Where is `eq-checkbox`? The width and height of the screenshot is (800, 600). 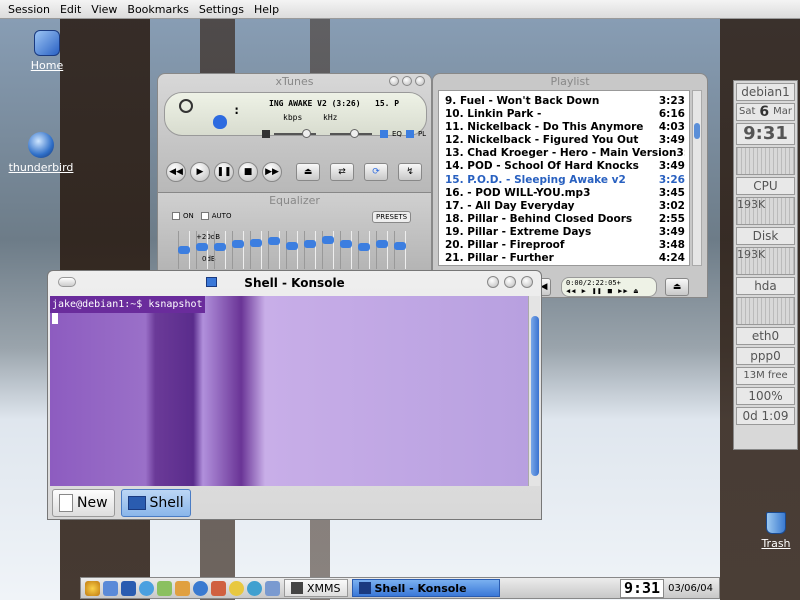 eq-checkbox is located at coordinates (384, 134).